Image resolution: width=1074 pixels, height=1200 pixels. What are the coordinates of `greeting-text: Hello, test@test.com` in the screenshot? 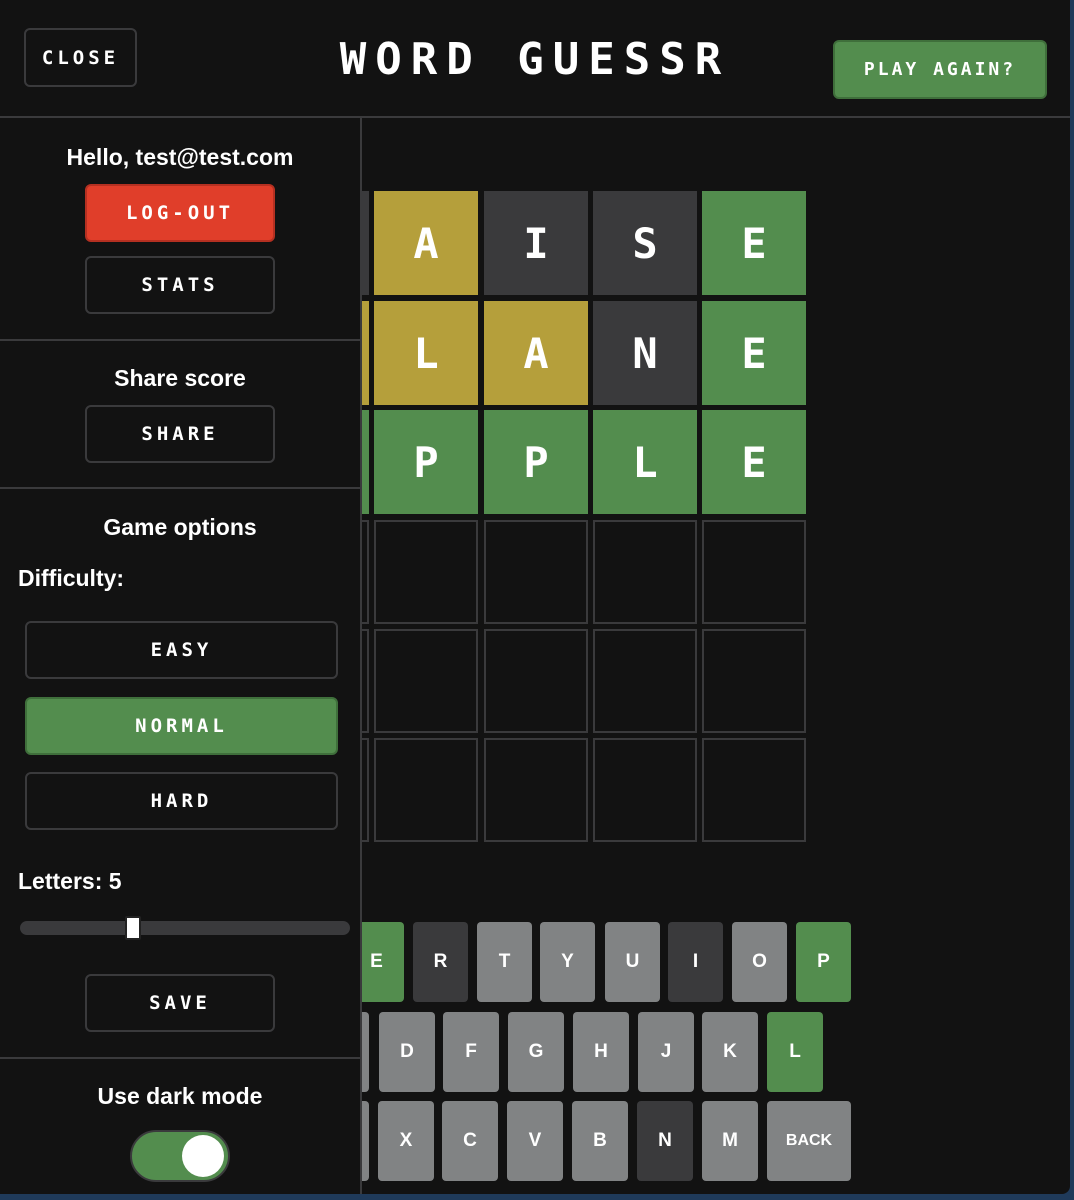 It's located at (180, 157).